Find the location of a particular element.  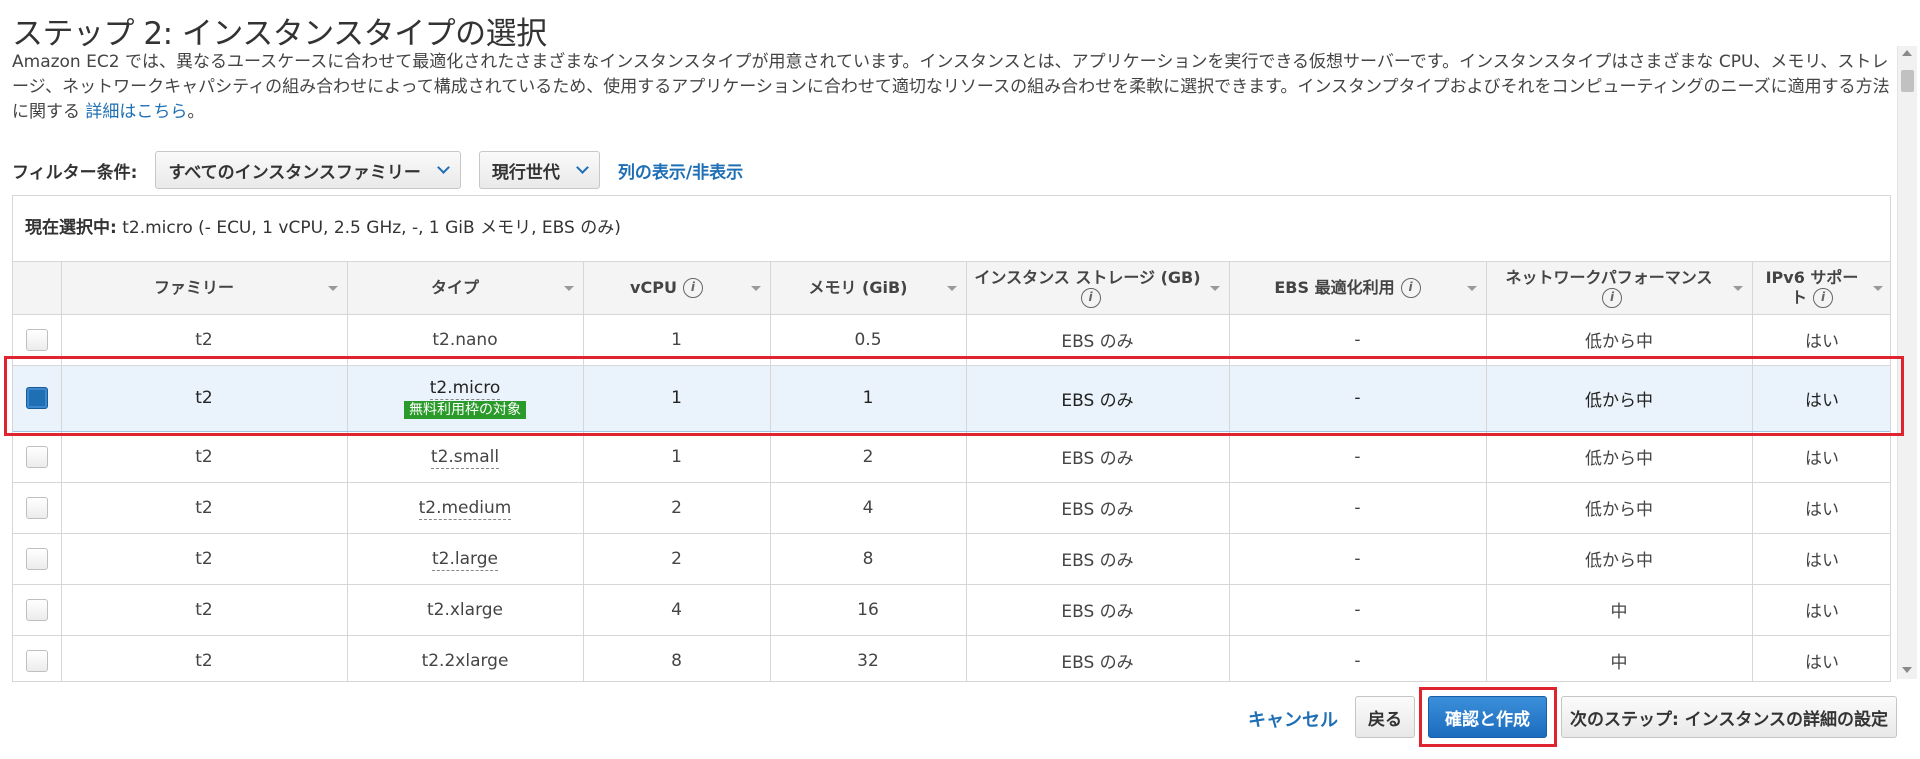

learn-more-link: 詳細はこちら is located at coordinates (136, 112).